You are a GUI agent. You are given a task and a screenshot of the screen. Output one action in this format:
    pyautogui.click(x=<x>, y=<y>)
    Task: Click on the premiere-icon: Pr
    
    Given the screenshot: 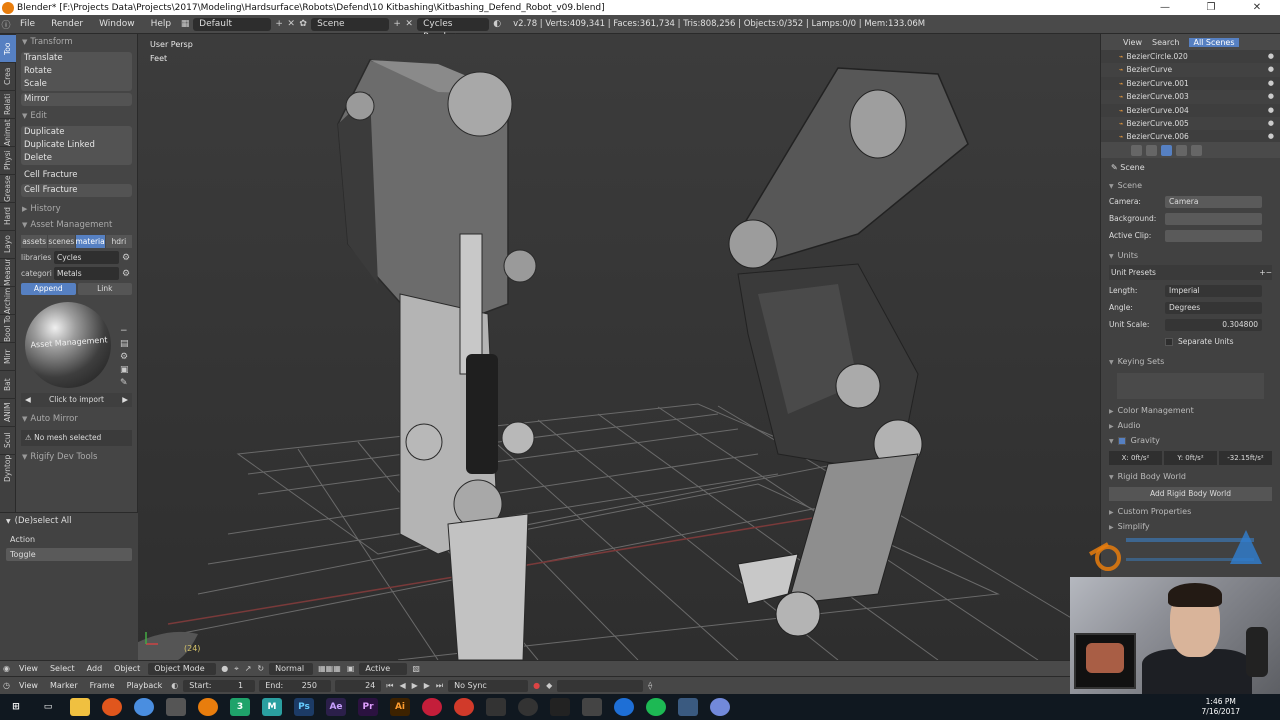 What is the action you would take?
    pyautogui.click(x=368, y=707)
    